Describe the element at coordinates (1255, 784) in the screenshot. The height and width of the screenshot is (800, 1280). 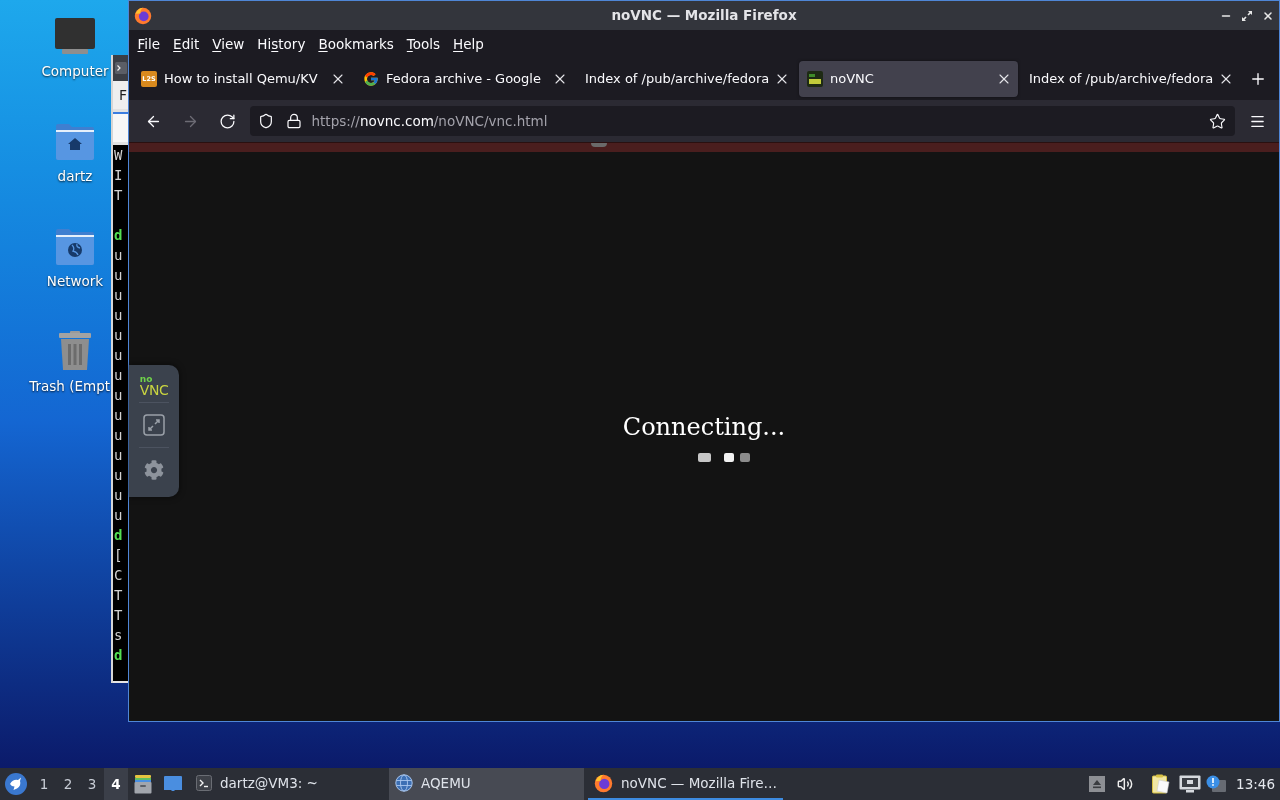
I see `clock: 13:46` at that location.